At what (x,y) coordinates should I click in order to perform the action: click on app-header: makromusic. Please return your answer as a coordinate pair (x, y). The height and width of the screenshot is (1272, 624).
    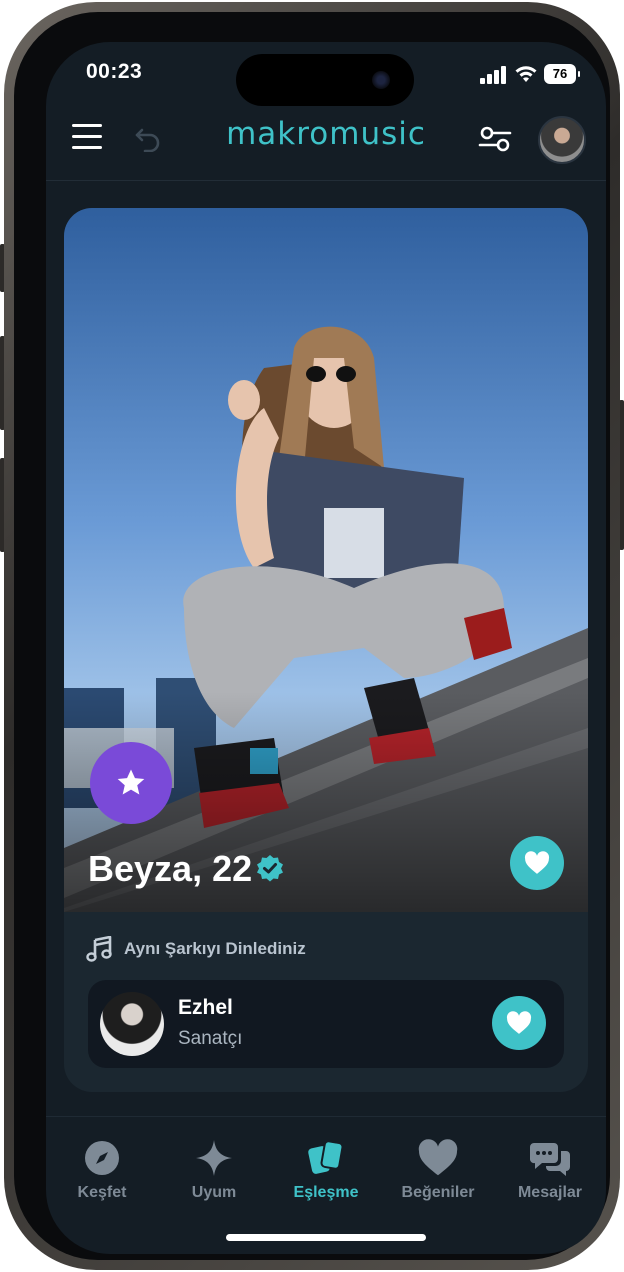
    Looking at the image, I should click on (326, 146).